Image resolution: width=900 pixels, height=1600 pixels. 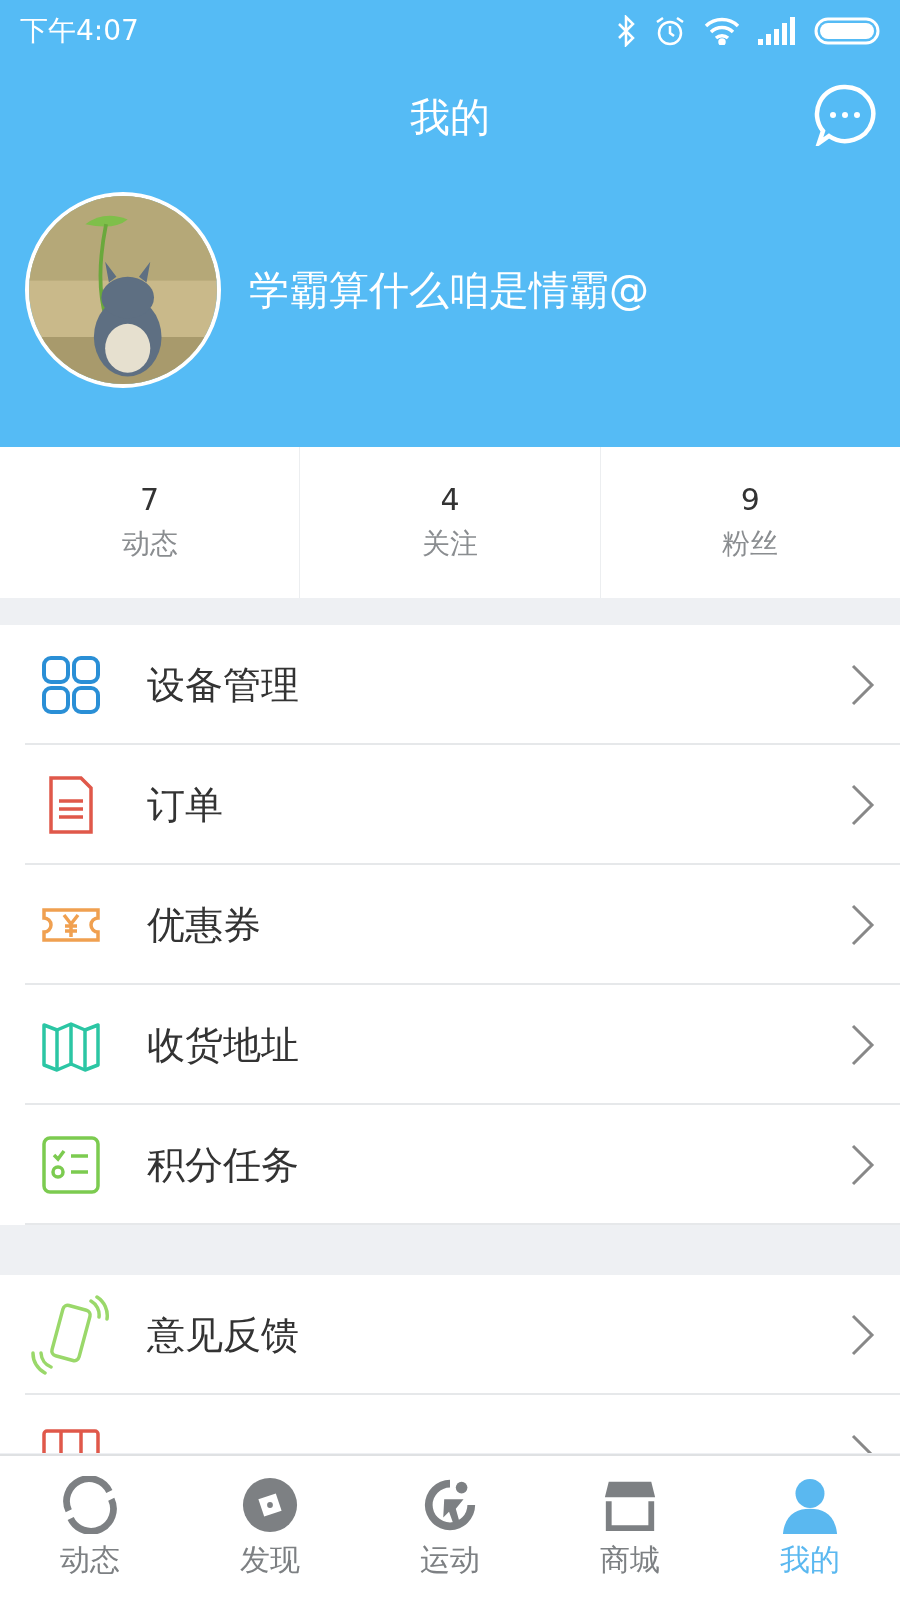 I want to click on tab-item: 发现, so click(x=270, y=1528).